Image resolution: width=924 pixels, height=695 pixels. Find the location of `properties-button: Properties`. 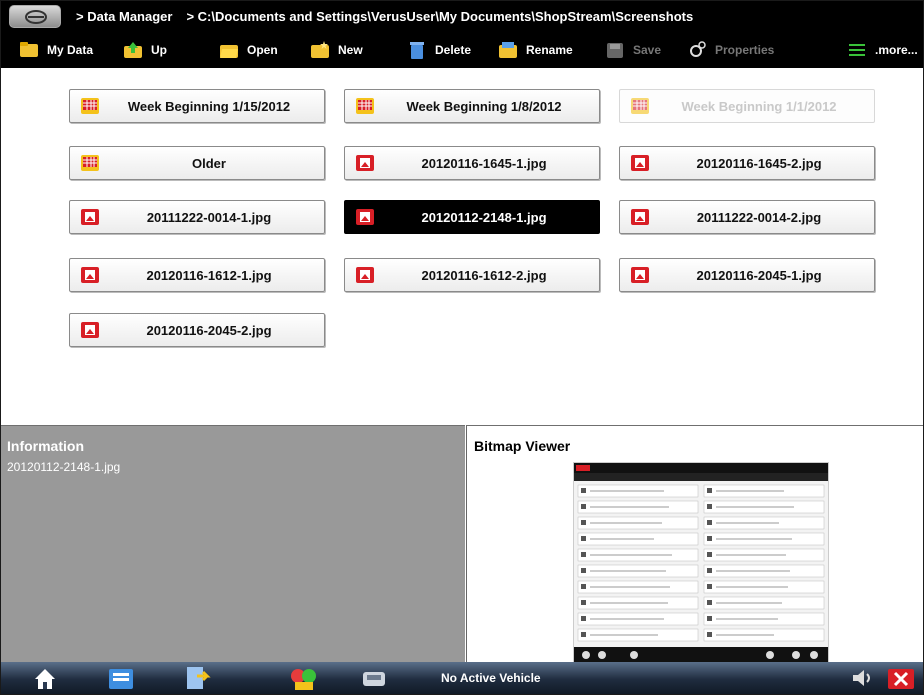

properties-button: Properties is located at coordinates (730, 50).